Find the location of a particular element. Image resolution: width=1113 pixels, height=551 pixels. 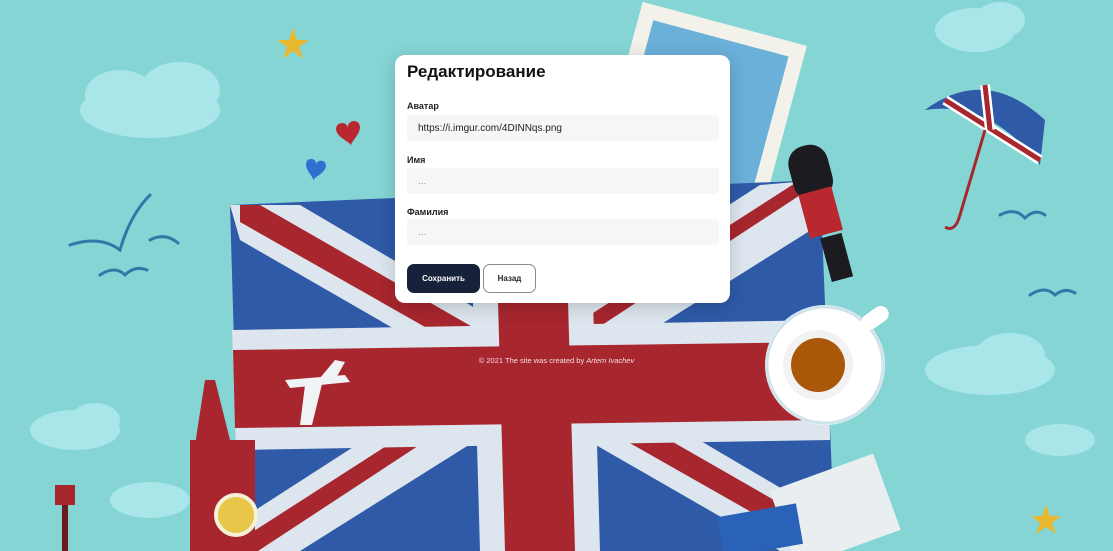

save-button: Сохранить is located at coordinates (443, 278).